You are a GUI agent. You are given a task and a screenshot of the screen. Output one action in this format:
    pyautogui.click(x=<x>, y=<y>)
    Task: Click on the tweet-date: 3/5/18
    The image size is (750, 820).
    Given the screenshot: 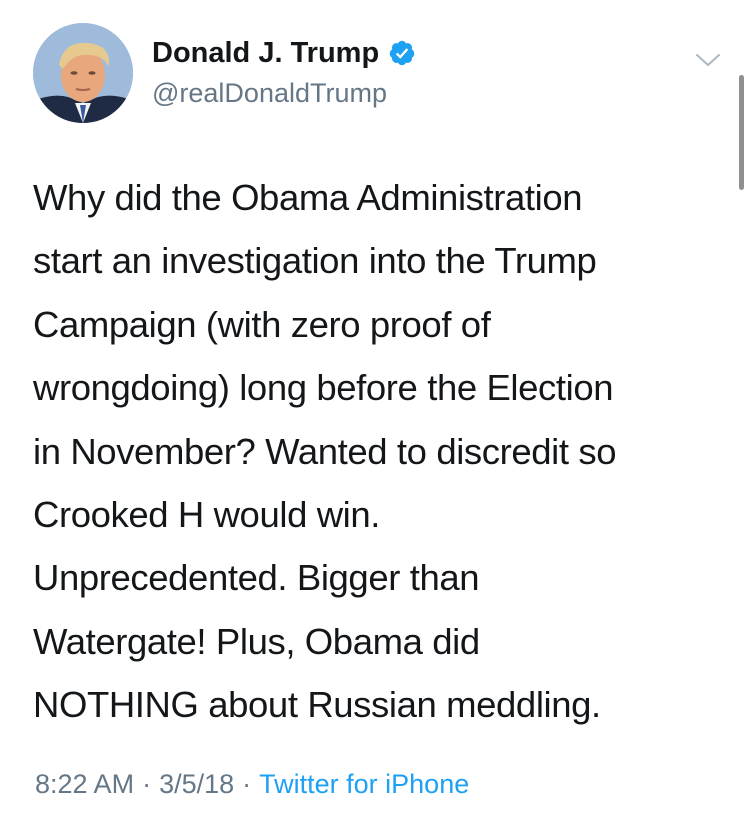 What is the action you would take?
    pyautogui.click(x=196, y=784)
    